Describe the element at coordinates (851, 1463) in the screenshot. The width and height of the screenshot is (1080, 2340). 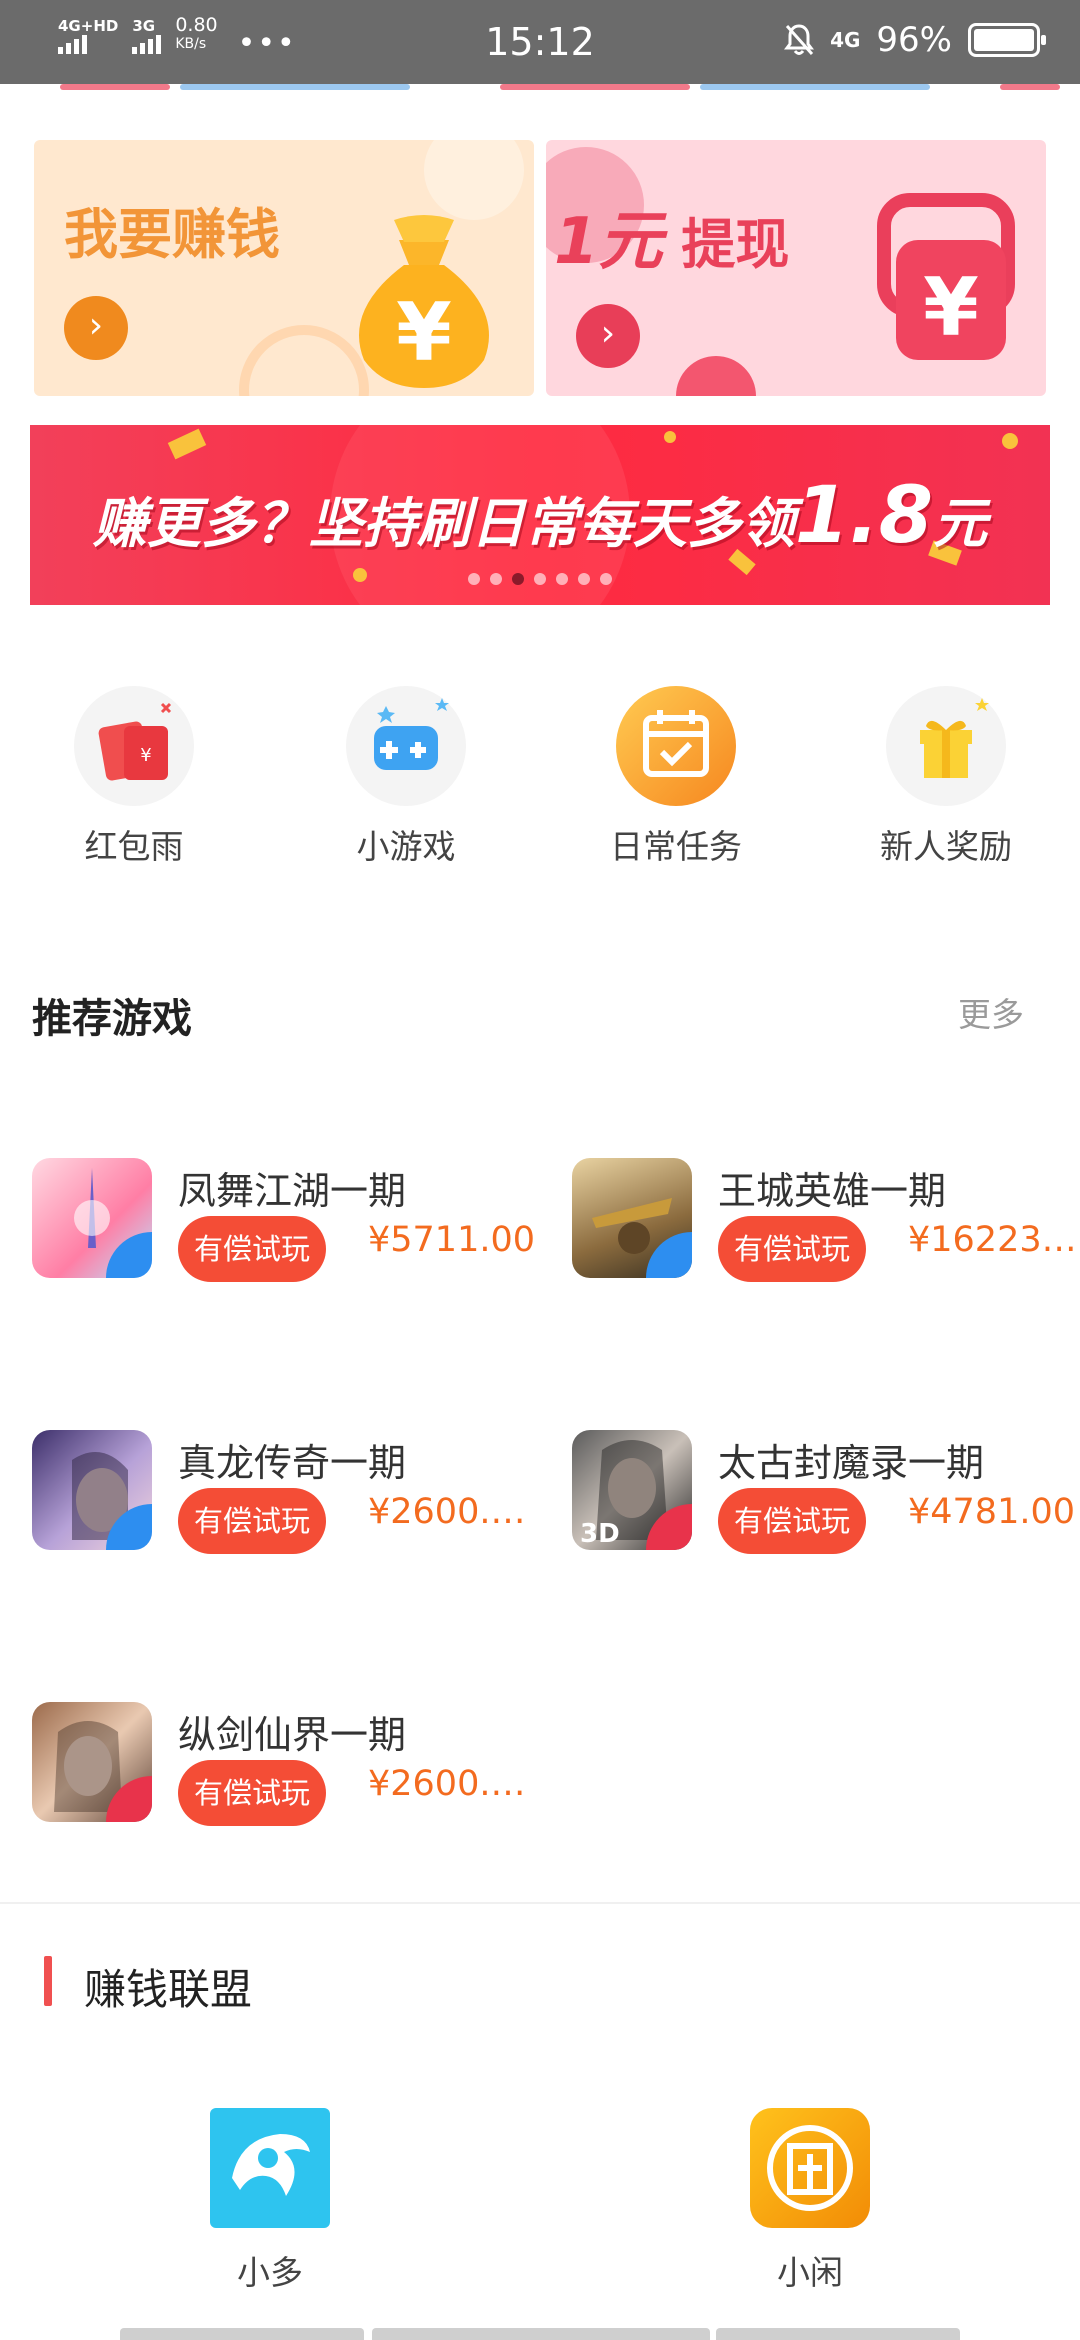
I see `game-name: 太古封魔录一期` at that location.